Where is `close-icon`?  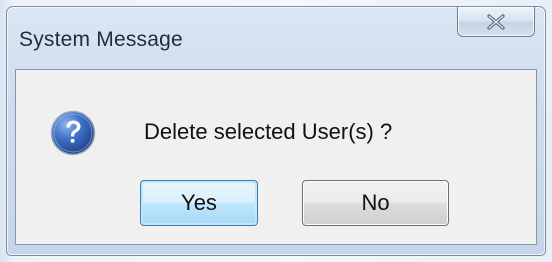 close-icon is located at coordinates (496, 21).